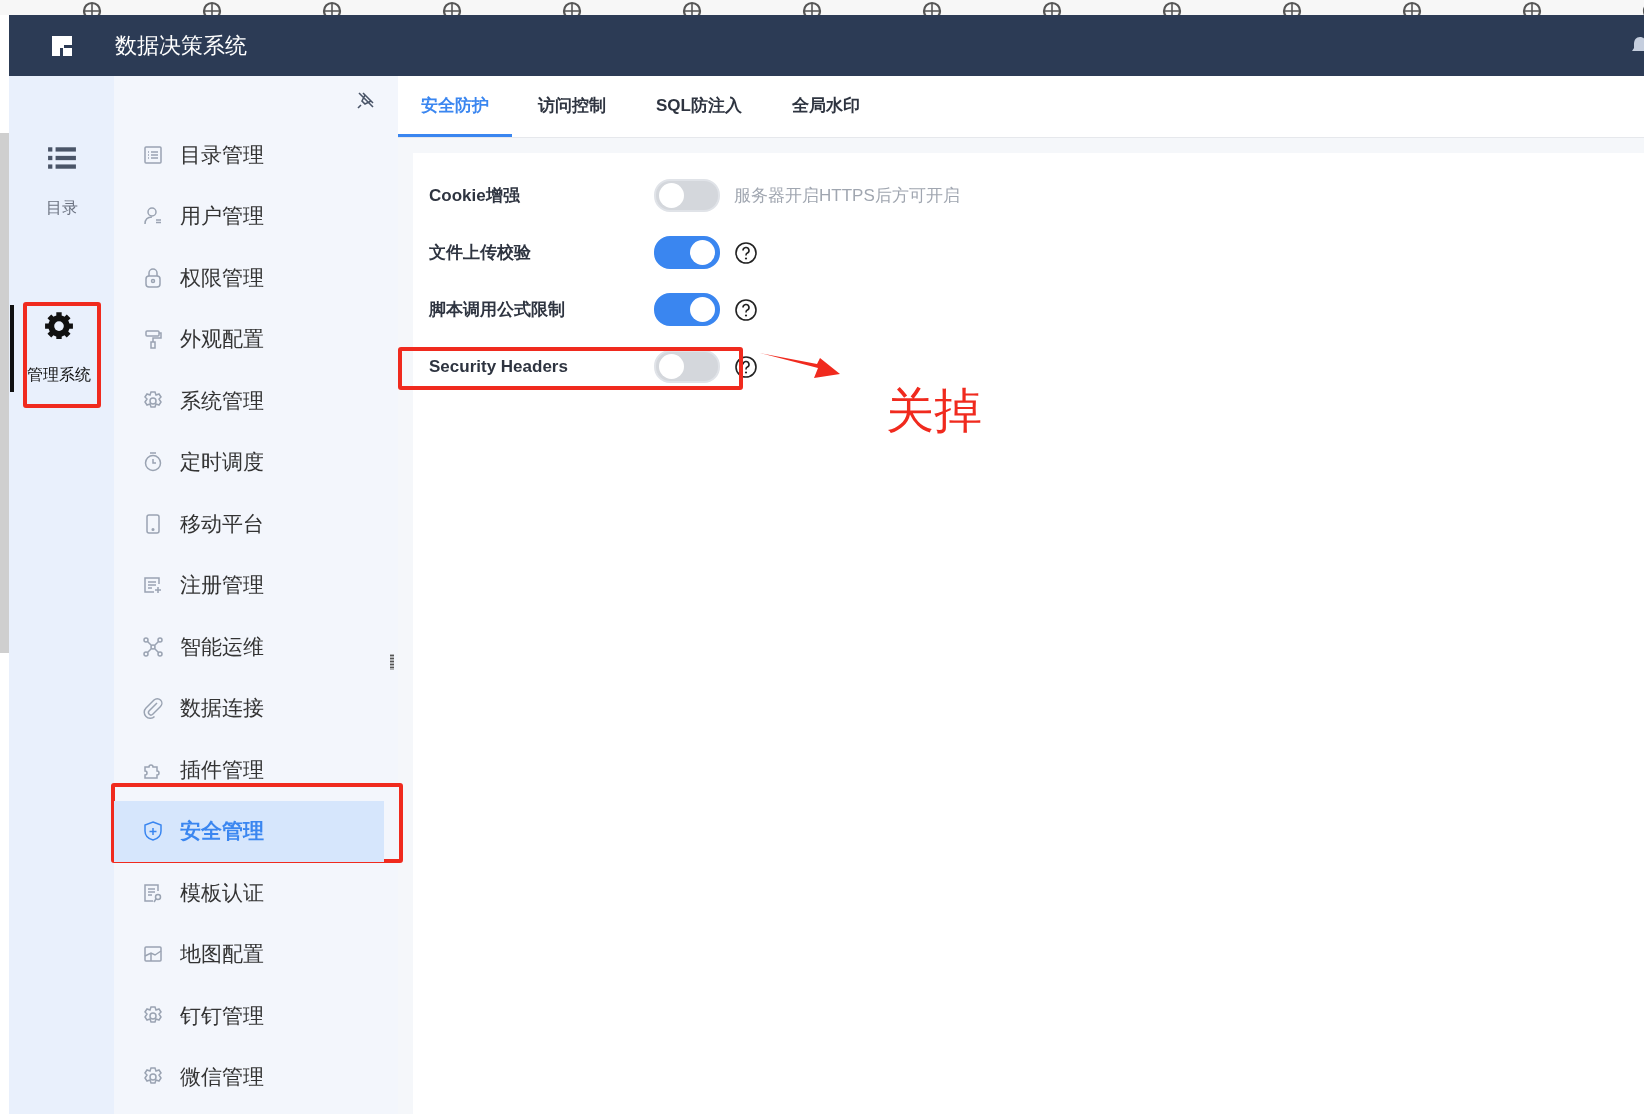 The image size is (1644, 1114). Describe the element at coordinates (153, 892) in the screenshot. I see `document-icon` at that location.